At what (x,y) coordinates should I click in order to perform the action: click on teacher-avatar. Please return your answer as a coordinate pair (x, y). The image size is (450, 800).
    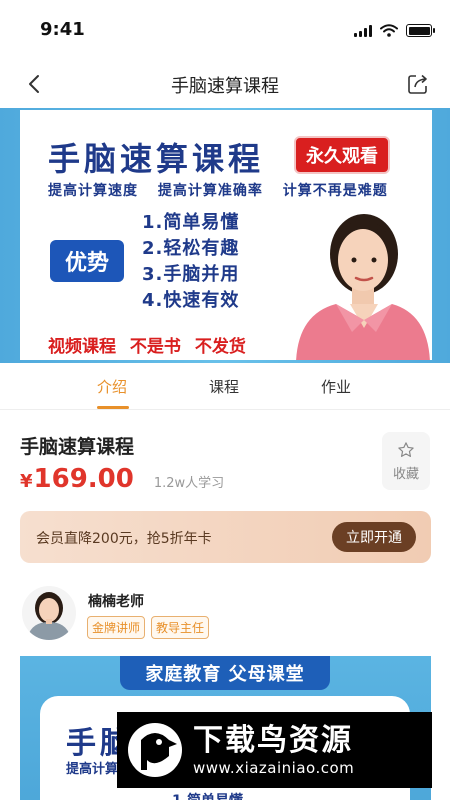
    Looking at the image, I should click on (49, 613).